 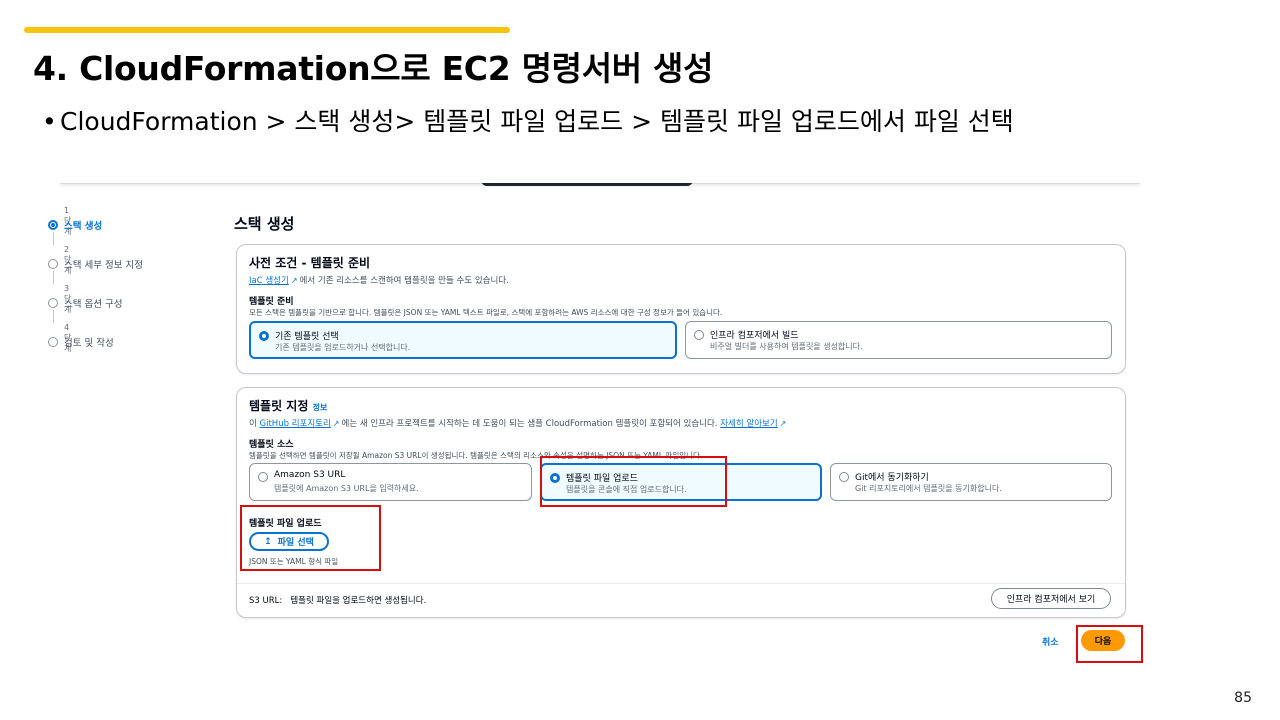 What do you see at coordinates (267, 30) in the screenshot?
I see `accent-bar` at bounding box center [267, 30].